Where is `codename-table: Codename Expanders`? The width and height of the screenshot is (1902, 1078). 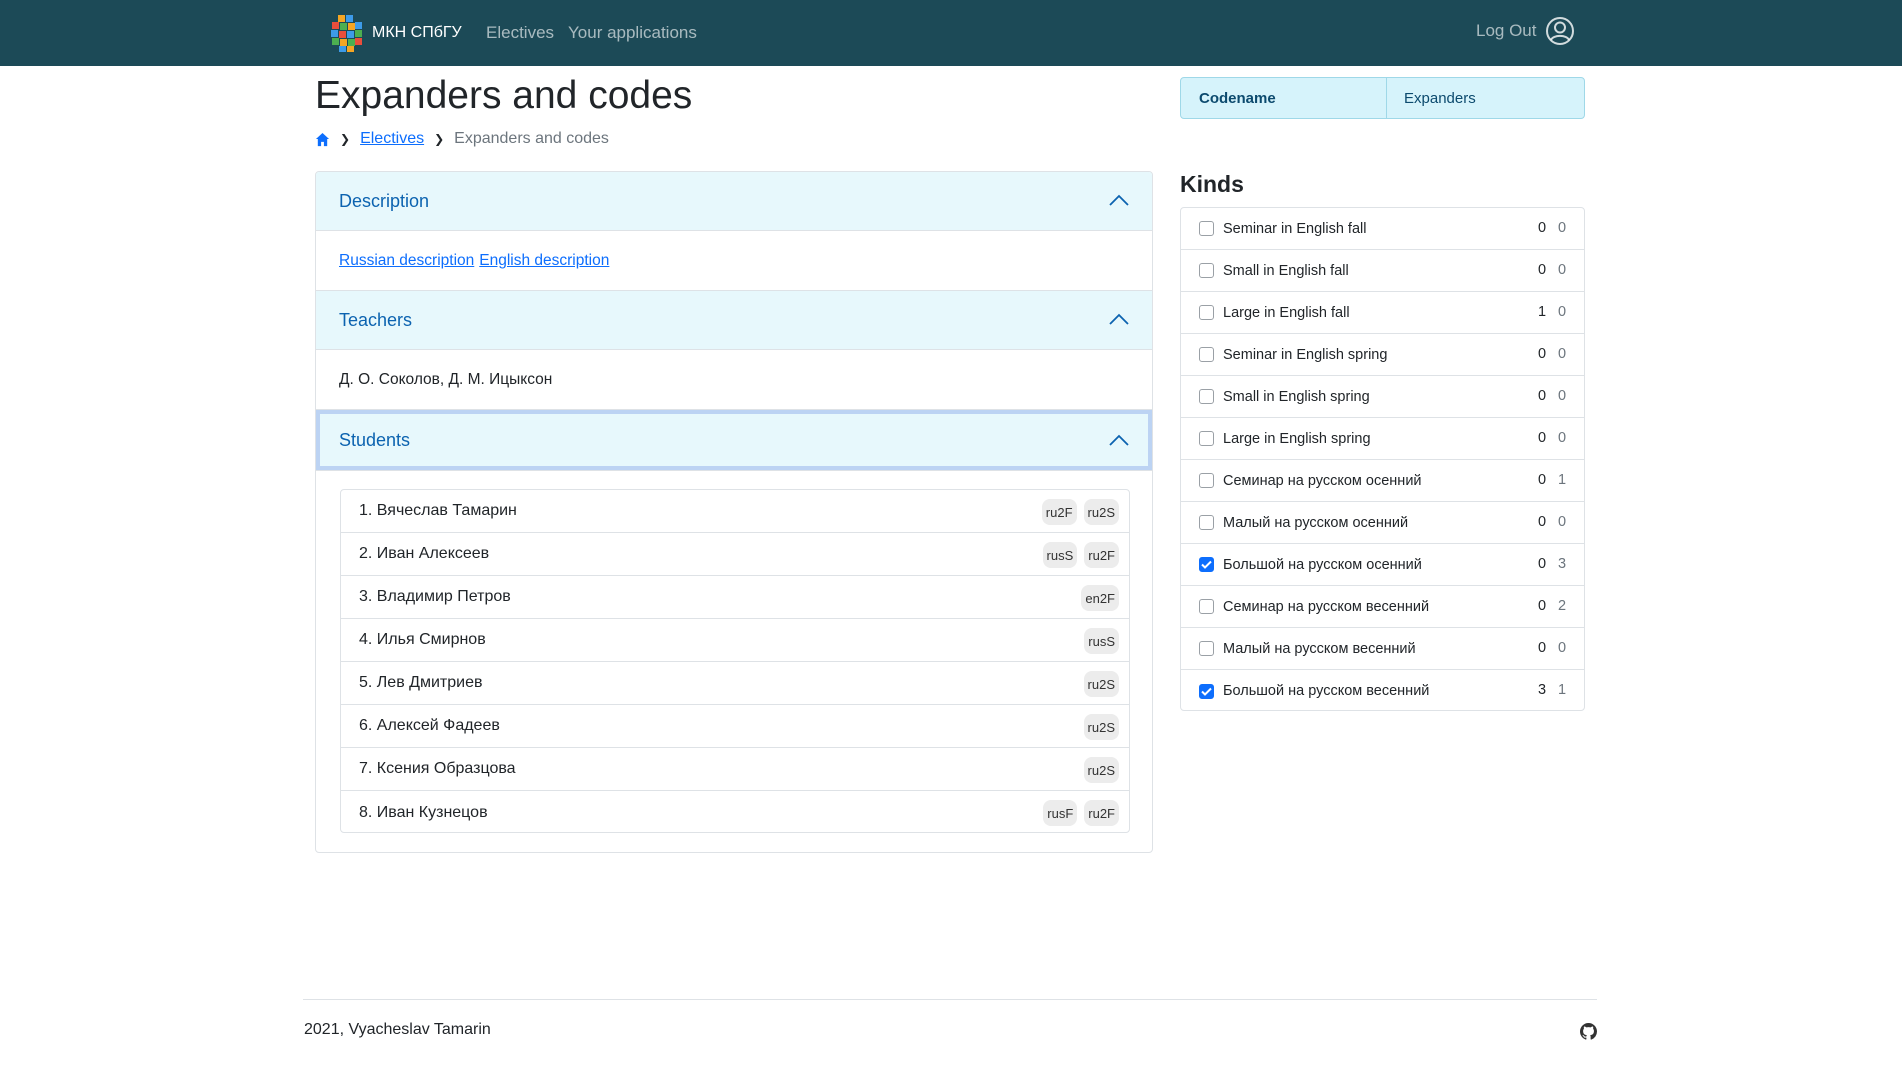 codename-table: Codename Expanders is located at coordinates (1382, 98).